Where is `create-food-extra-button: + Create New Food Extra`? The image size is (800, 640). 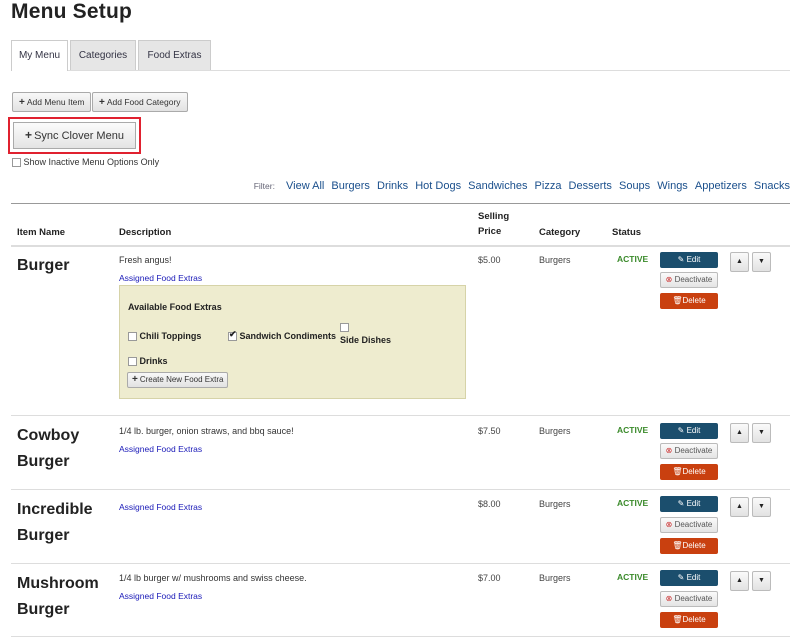 create-food-extra-button: + Create New Food Extra is located at coordinates (178, 380).